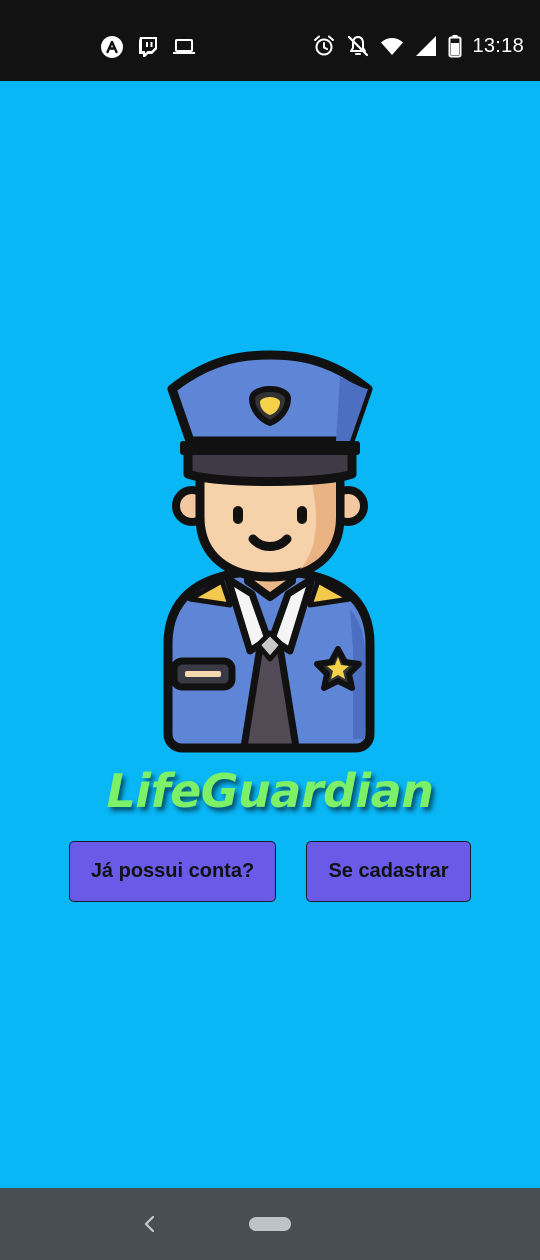  I want to click on back-icon, so click(150, 1224).